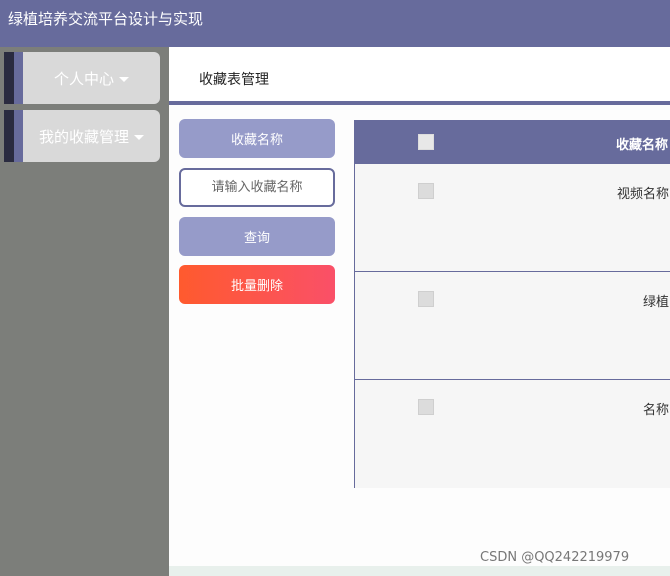  I want to click on table-header: 收藏名称, so click(512, 142).